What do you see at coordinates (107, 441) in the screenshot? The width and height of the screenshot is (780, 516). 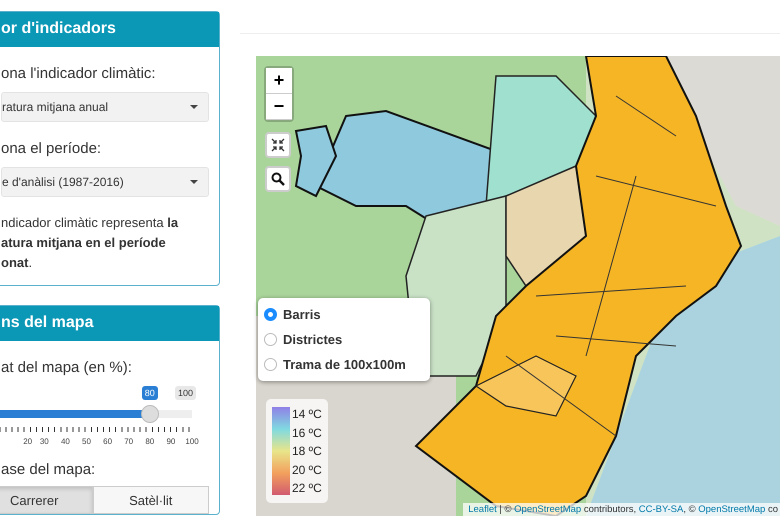 I see `tick-label: 60` at bounding box center [107, 441].